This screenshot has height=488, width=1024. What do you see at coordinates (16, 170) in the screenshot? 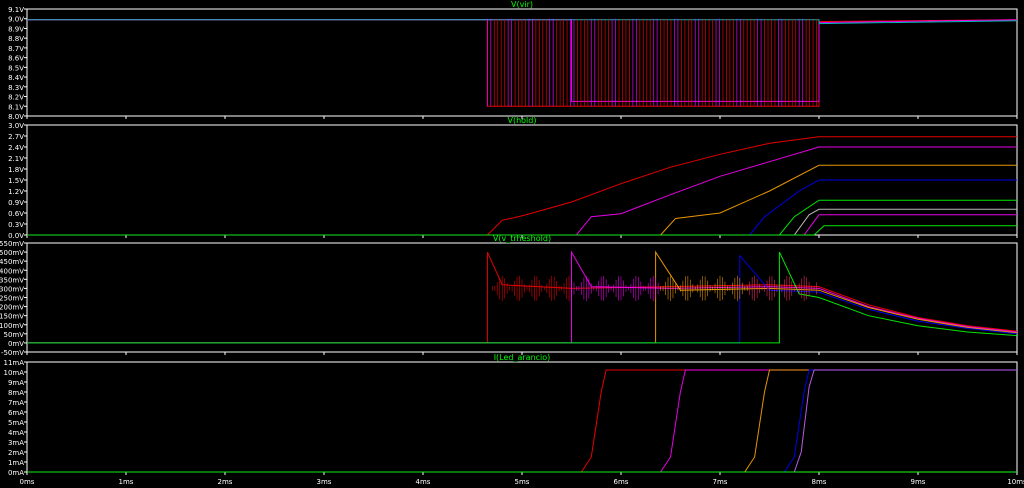
I see `y-tick-label: 1.8V` at bounding box center [16, 170].